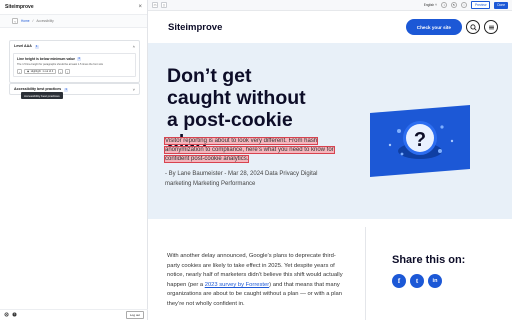 This screenshot has height=320, width=512. Describe the element at coordinates (491, 27) in the screenshot. I see `menu-icon` at that location.